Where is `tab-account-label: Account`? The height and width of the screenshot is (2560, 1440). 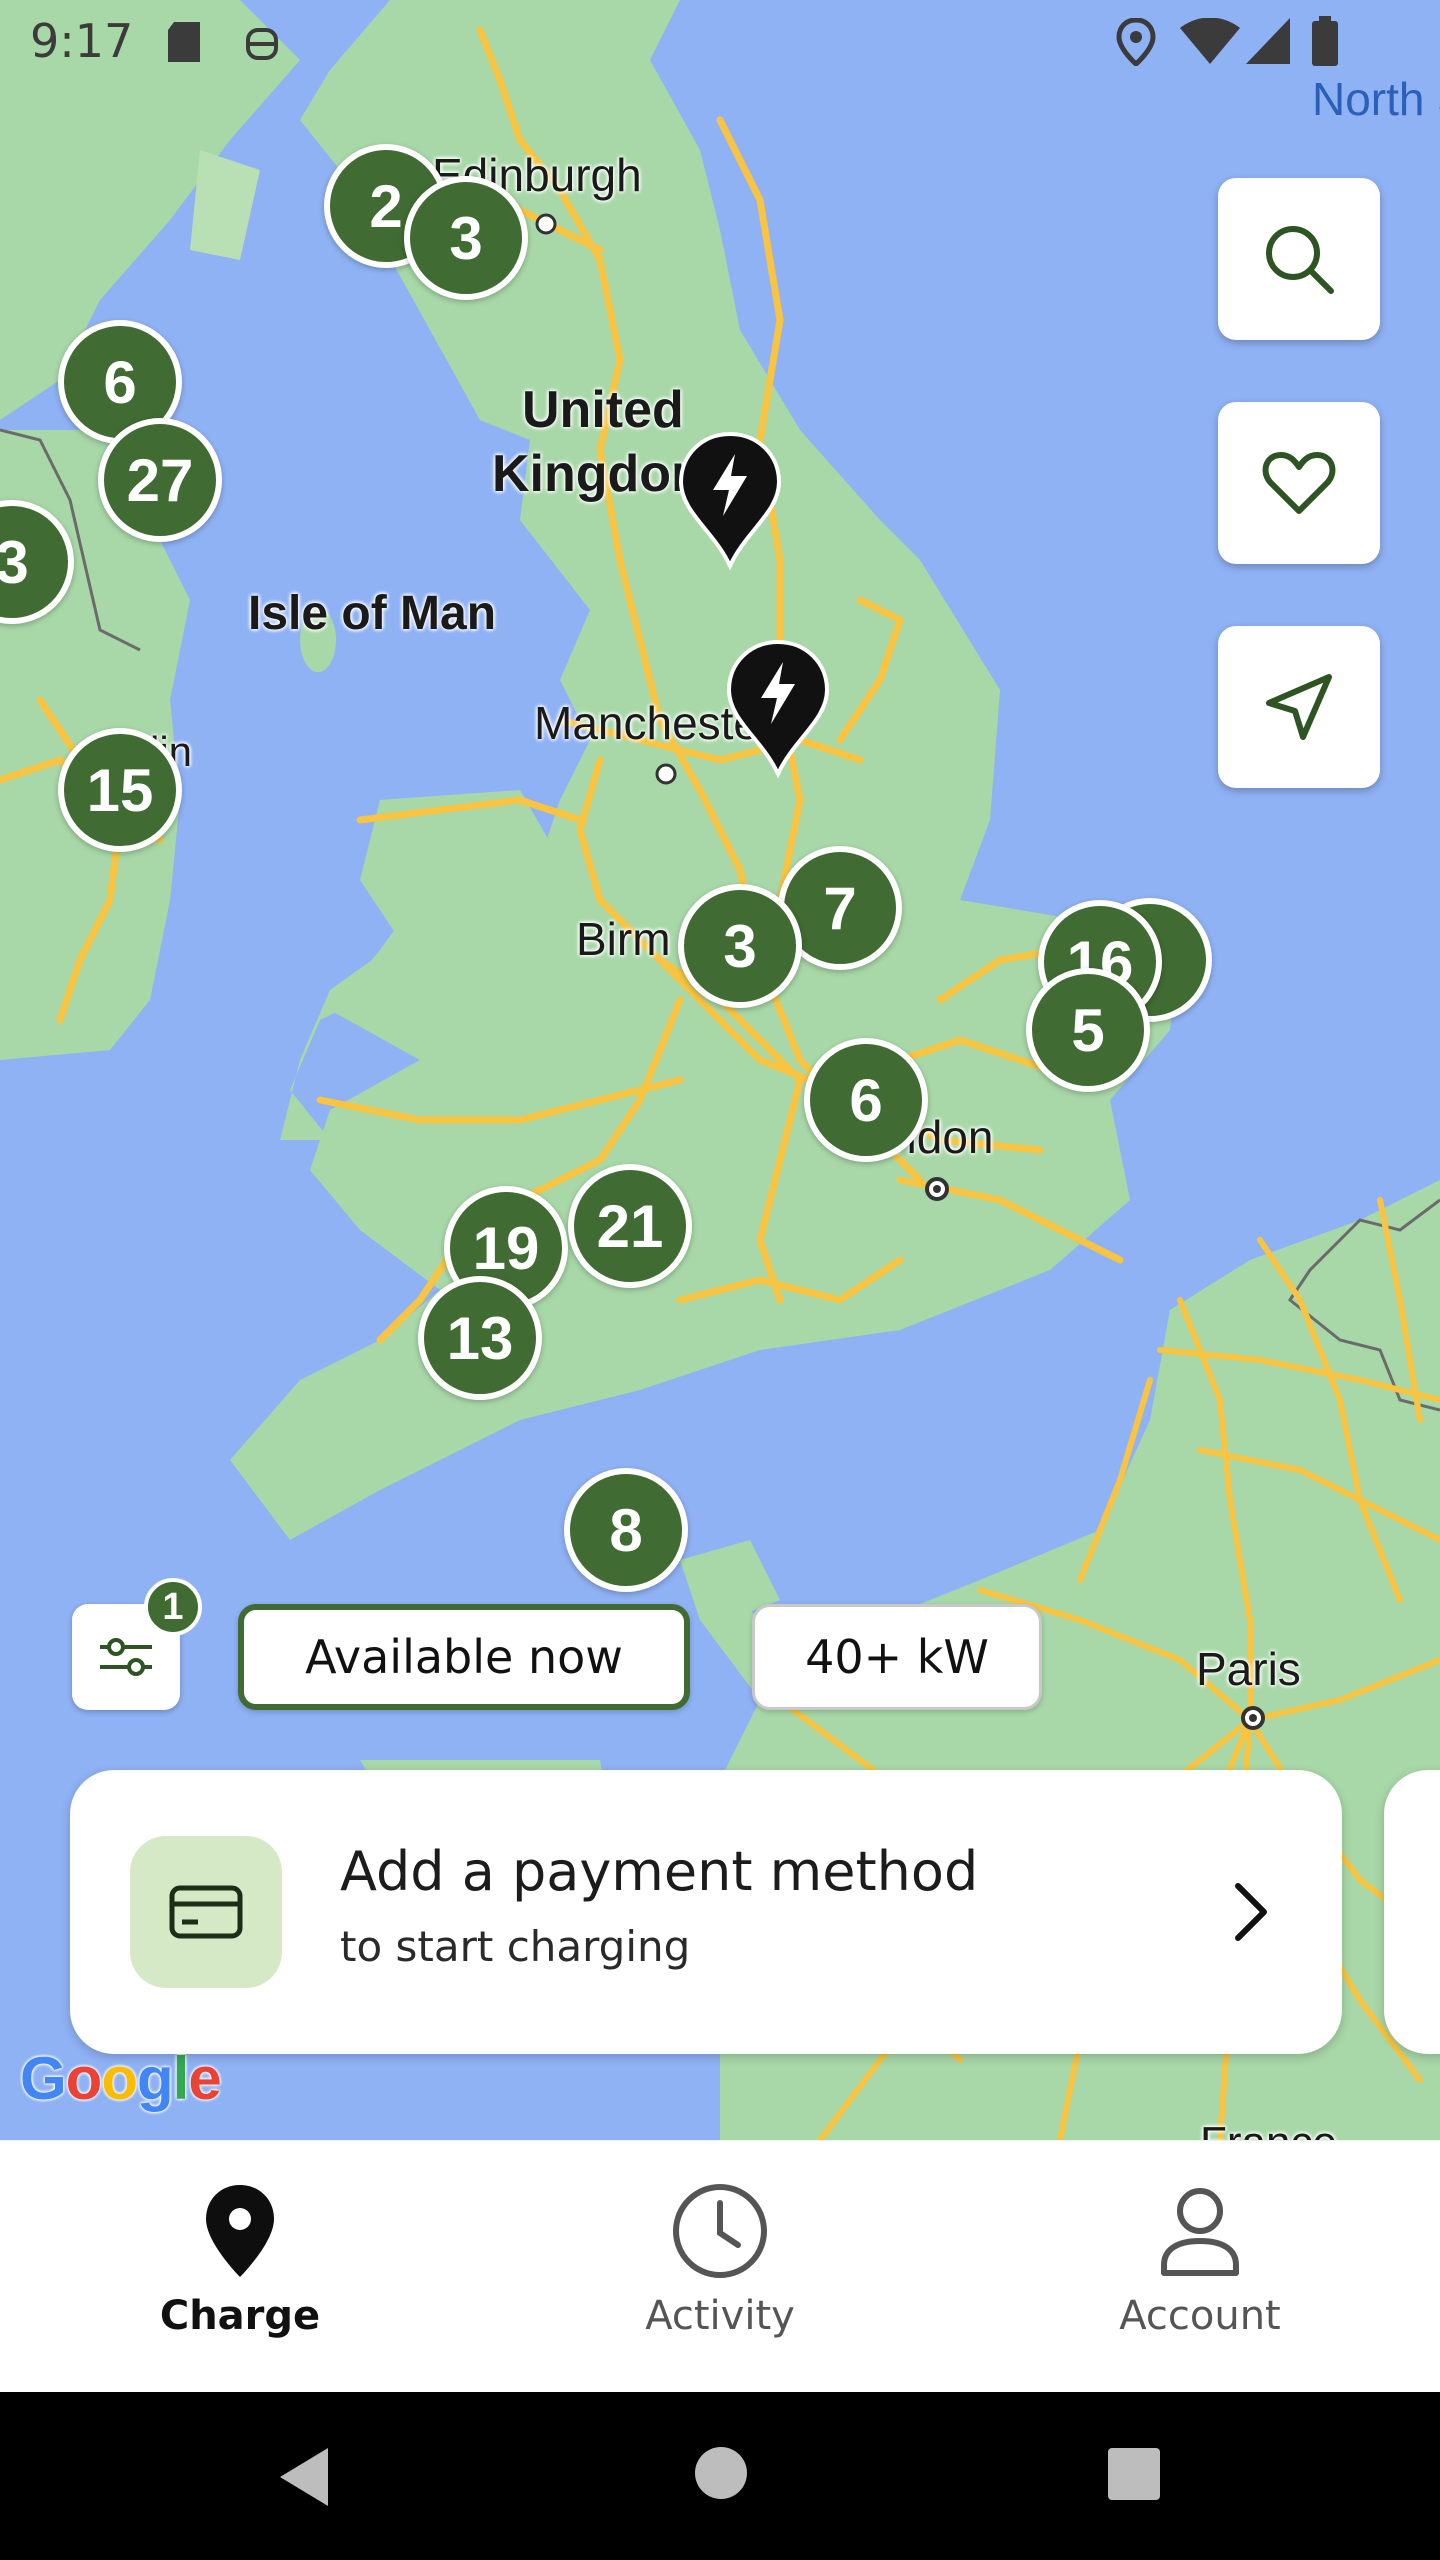 tab-account-label: Account is located at coordinates (1200, 2316).